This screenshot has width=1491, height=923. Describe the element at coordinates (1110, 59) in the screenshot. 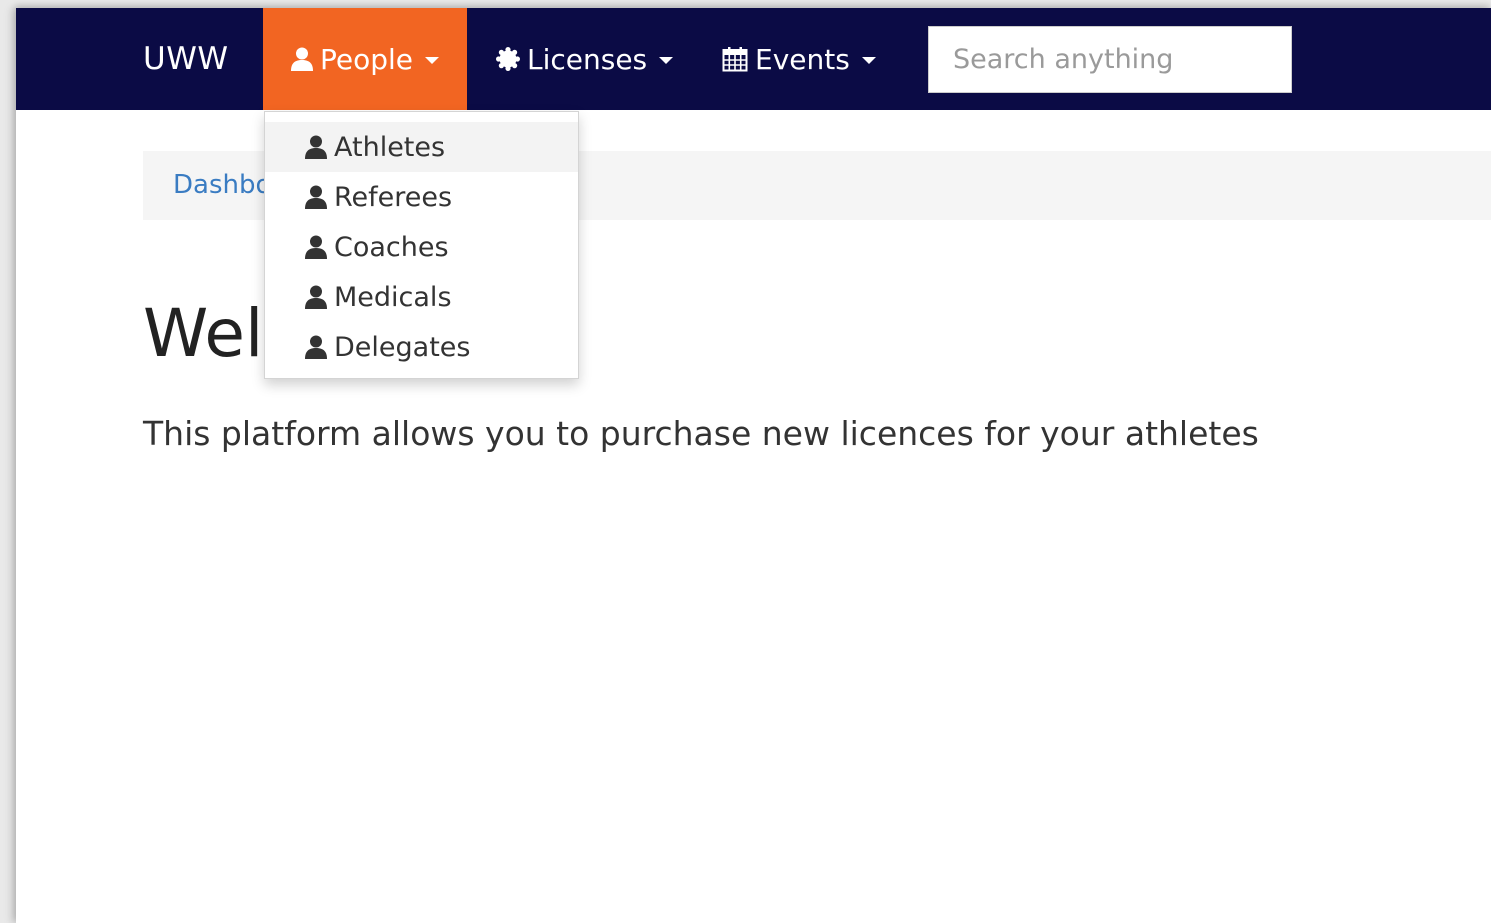

I see `search-input` at that location.